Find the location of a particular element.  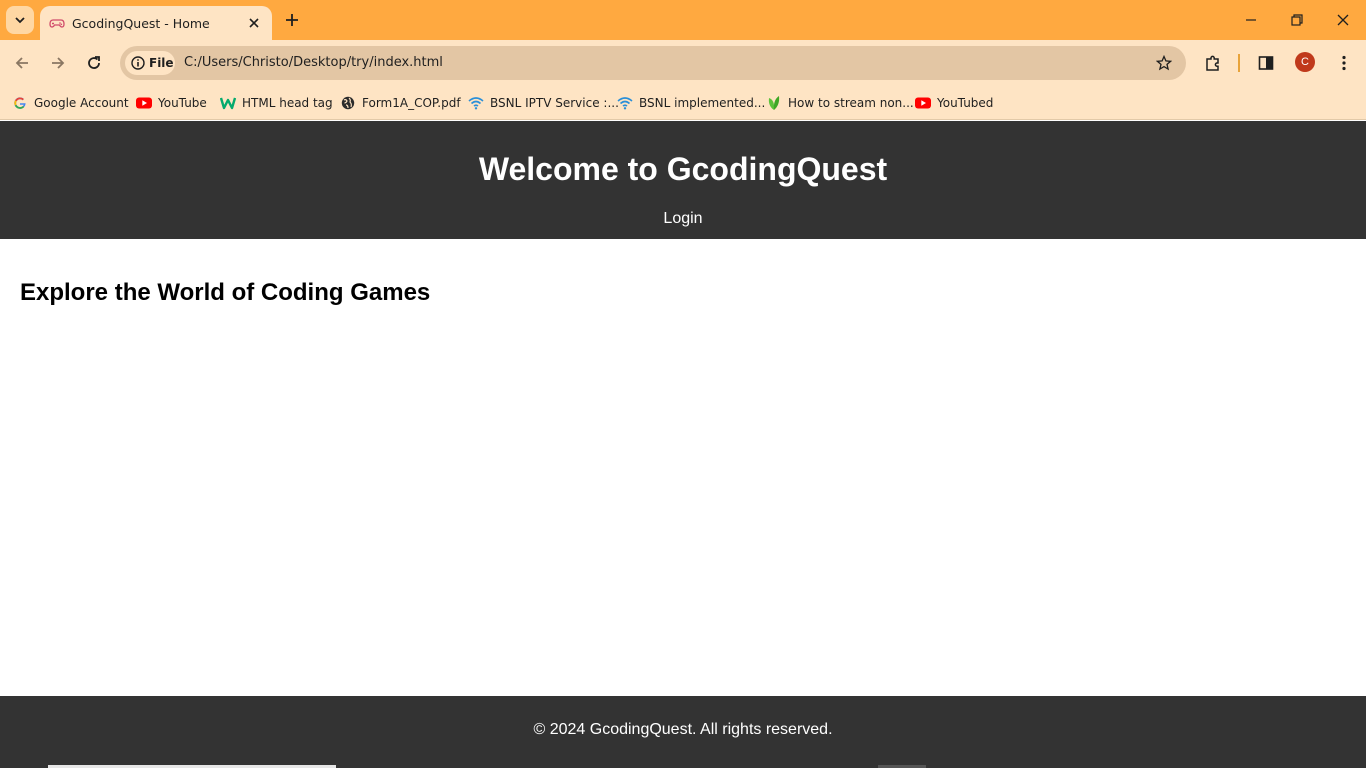

reload-button is located at coordinates (94, 63).